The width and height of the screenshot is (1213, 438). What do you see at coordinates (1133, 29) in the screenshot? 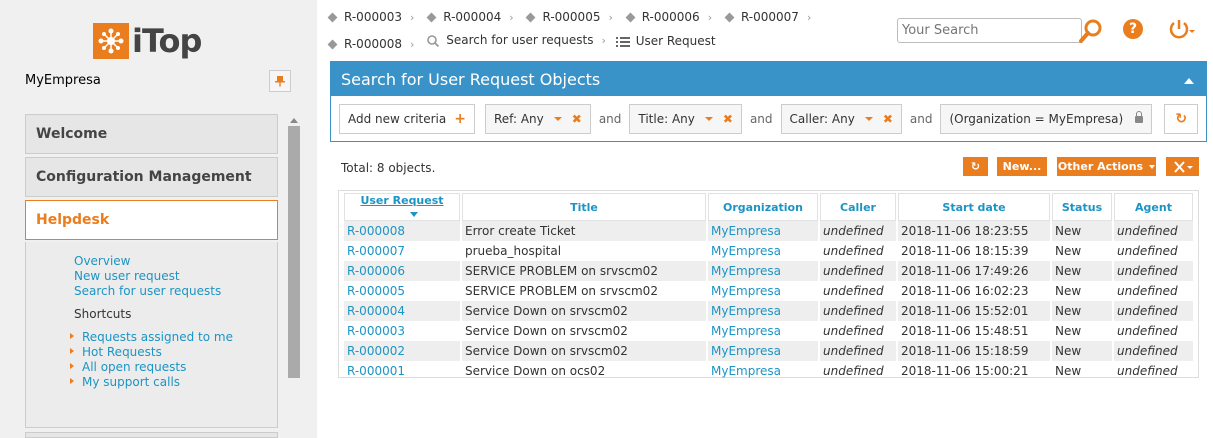
I see `help-icon: ?` at bounding box center [1133, 29].